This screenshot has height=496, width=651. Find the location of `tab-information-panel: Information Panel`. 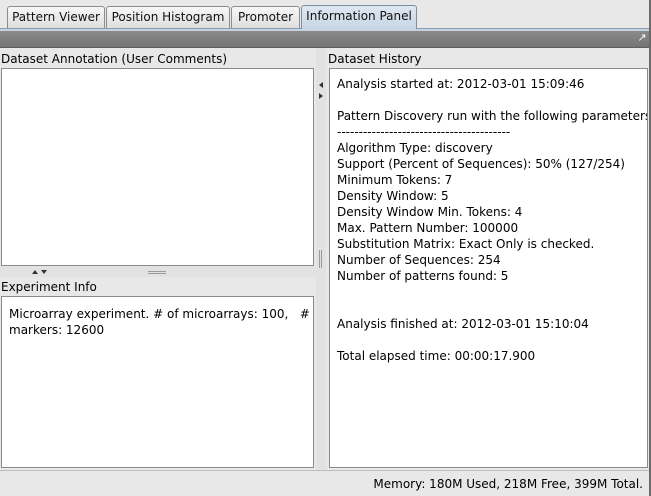

tab-information-panel: Information Panel is located at coordinates (359, 17).